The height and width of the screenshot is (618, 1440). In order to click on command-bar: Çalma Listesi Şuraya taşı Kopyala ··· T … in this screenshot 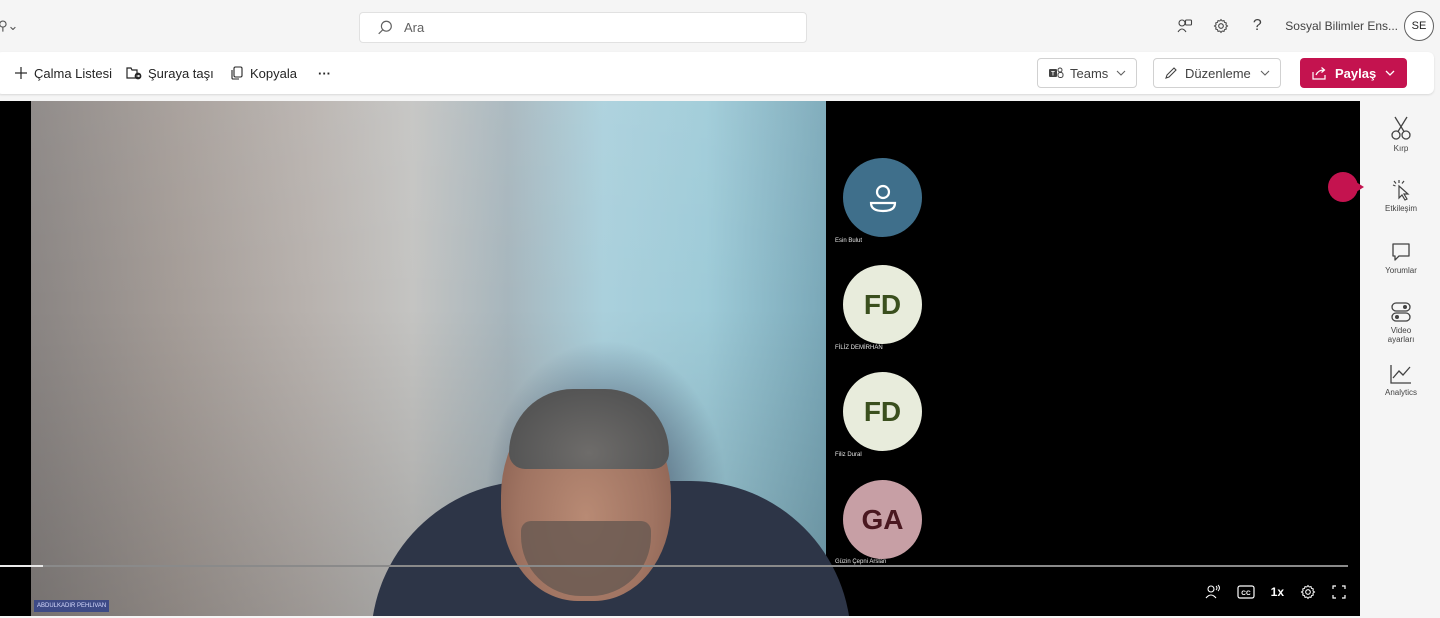, I will do `click(717, 73)`.